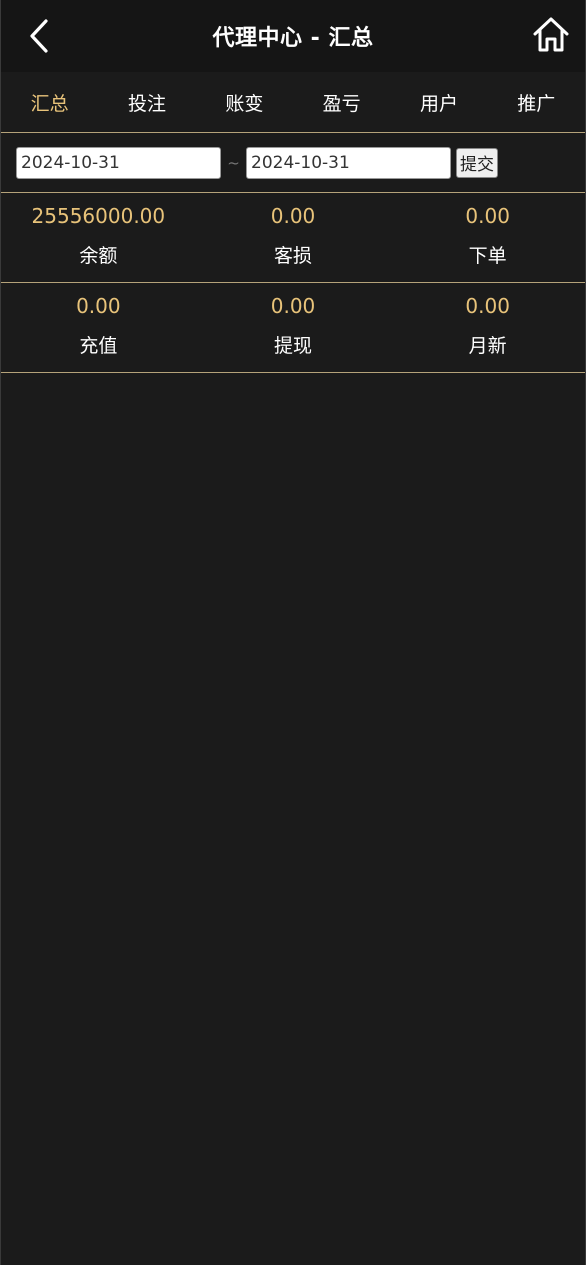 The width and height of the screenshot is (586, 1265). Describe the element at coordinates (98, 237) in the screenshot. I see `stat-balance: 25556000.00 余额` at that location.